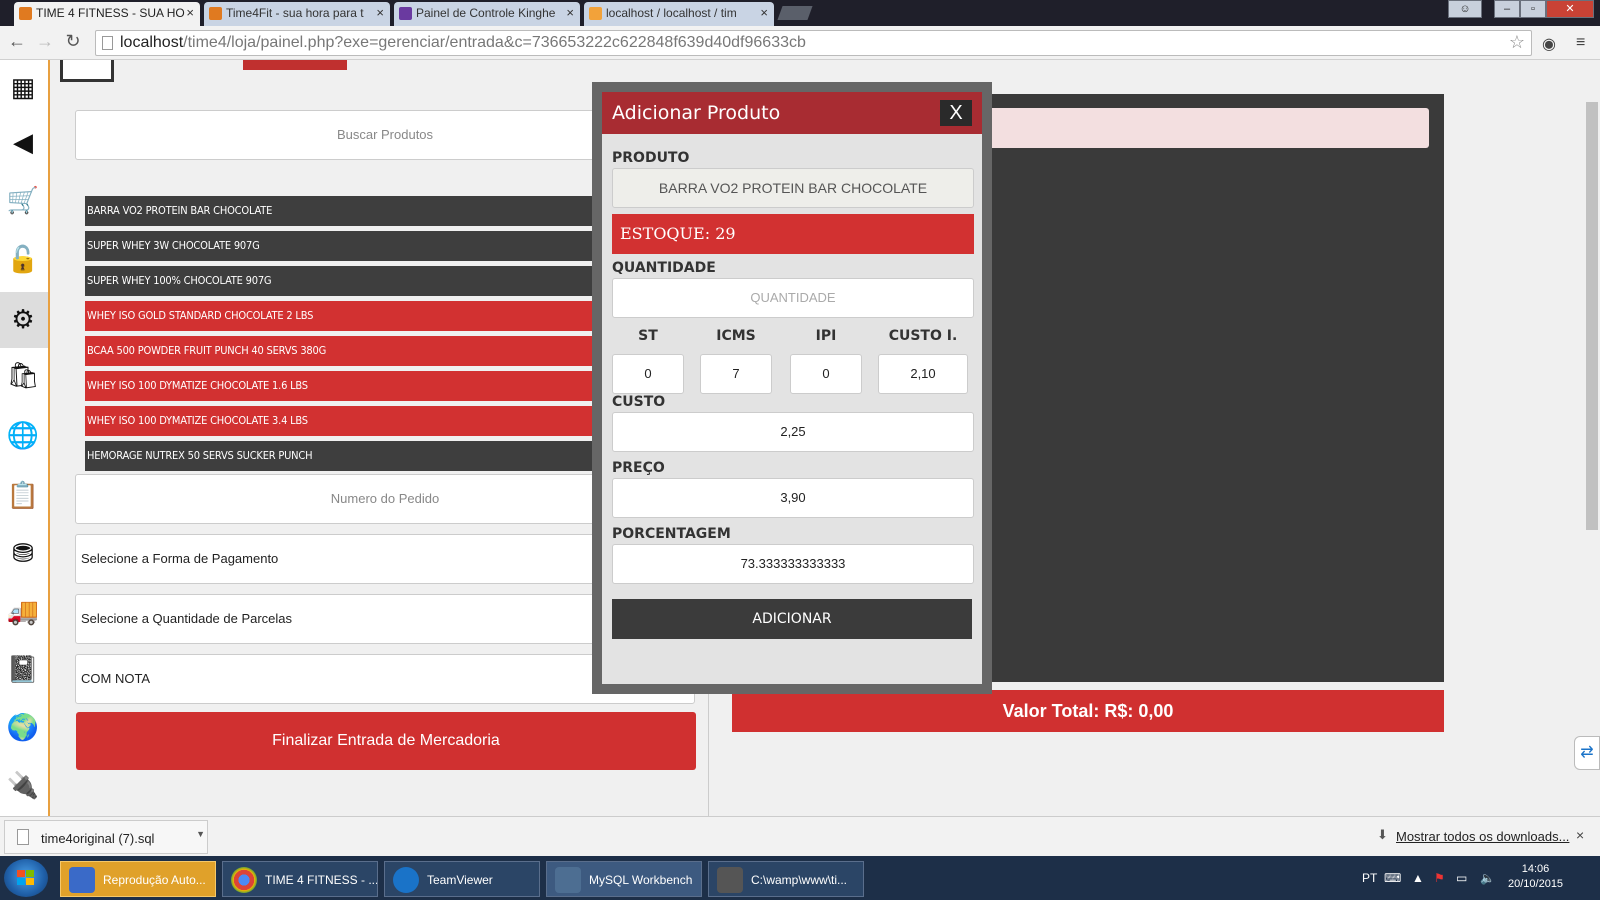 The image size is (1600, 900). I want to click on volume-icon: 🔈, so click(1487, 878).